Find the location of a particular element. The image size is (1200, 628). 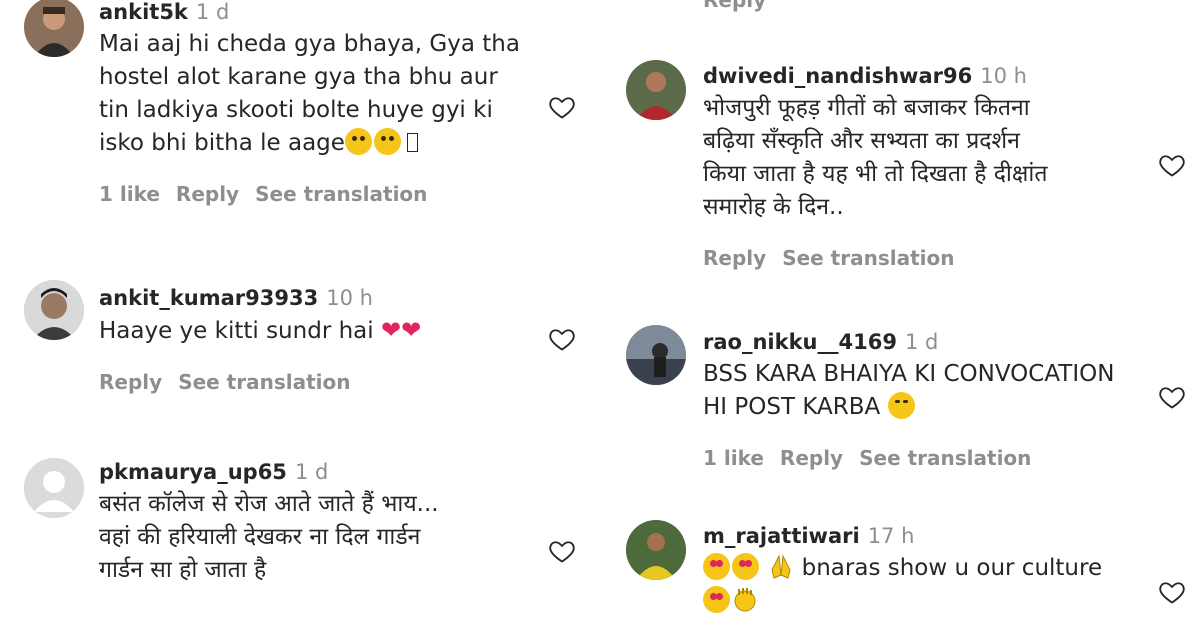

comment-header: ankit_kumar93933 10 h is located at coordinates (260, 298).